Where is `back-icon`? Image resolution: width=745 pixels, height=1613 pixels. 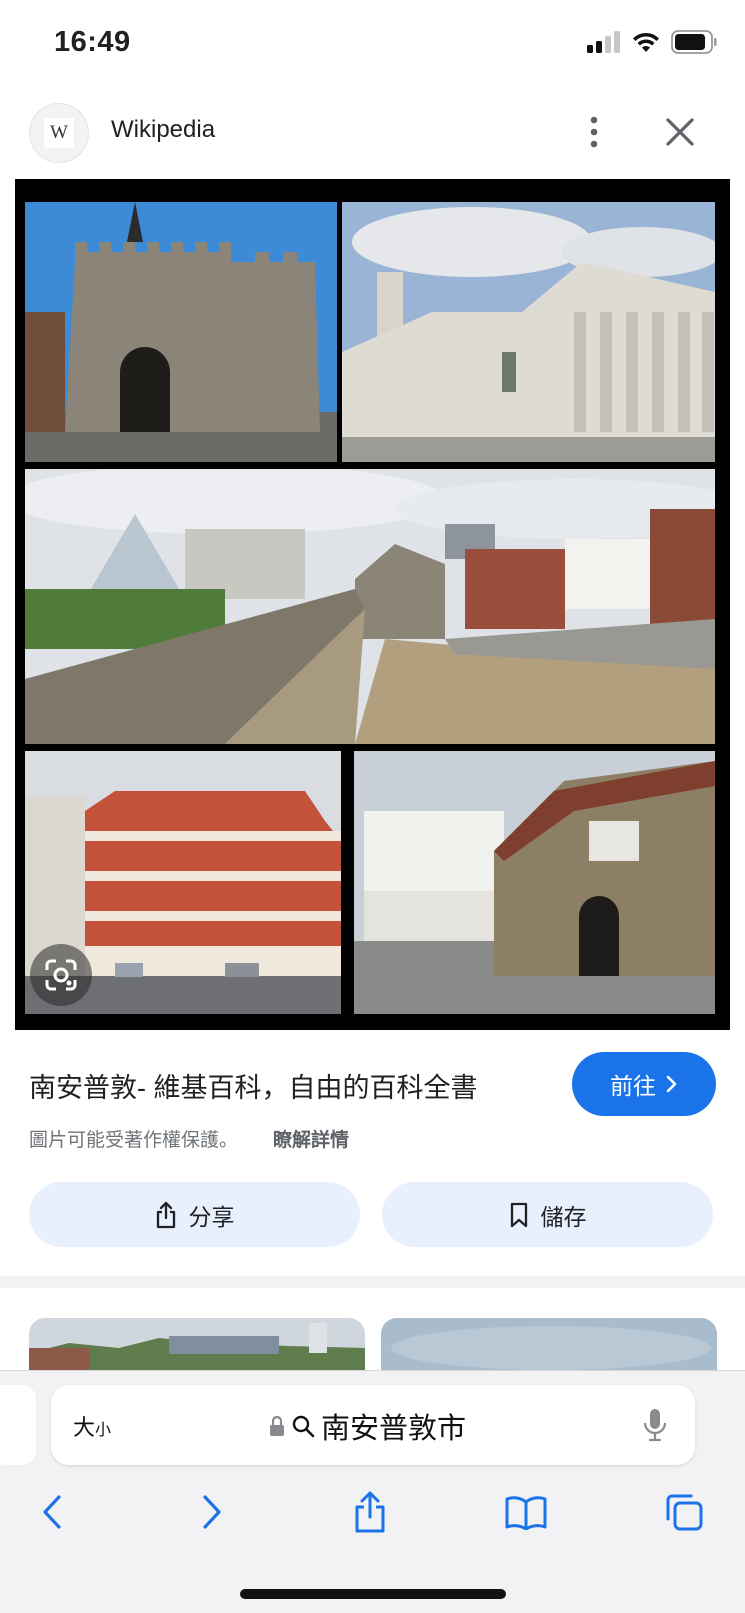 back-icon is located at coordinates (52, 1512).